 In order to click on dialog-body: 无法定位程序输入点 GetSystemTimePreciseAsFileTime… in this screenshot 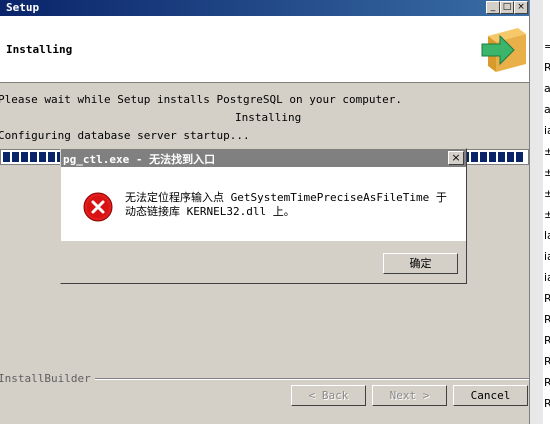, I will do `click(263, 204)`.